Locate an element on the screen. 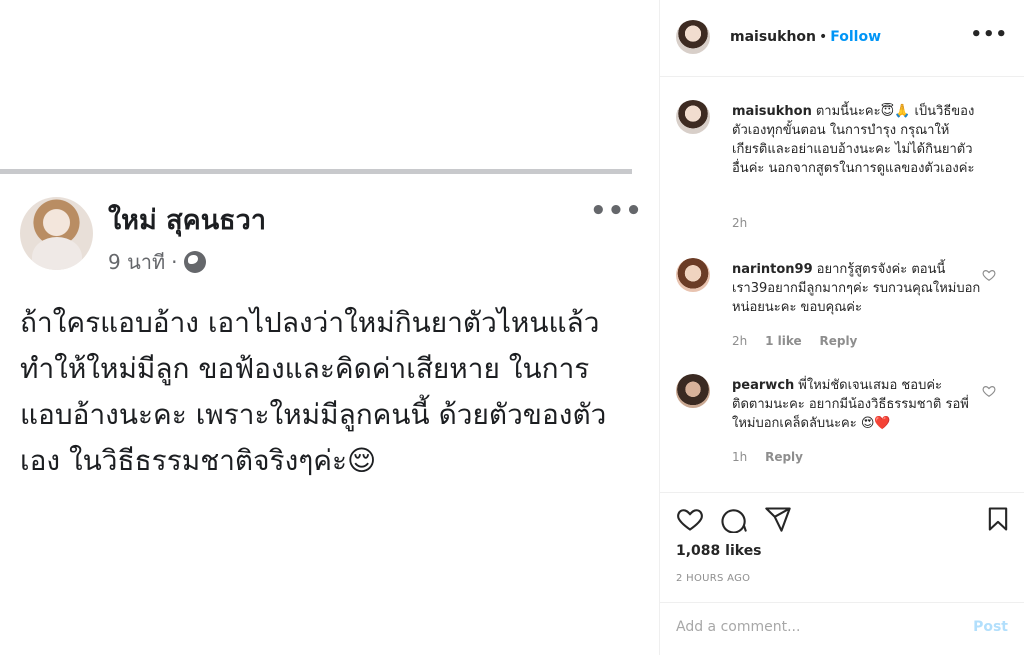 This screenshot has height=655, width=1024. action-bar: 1,088 likes 2 HOURS AGO is located at coordinates (842, 547).